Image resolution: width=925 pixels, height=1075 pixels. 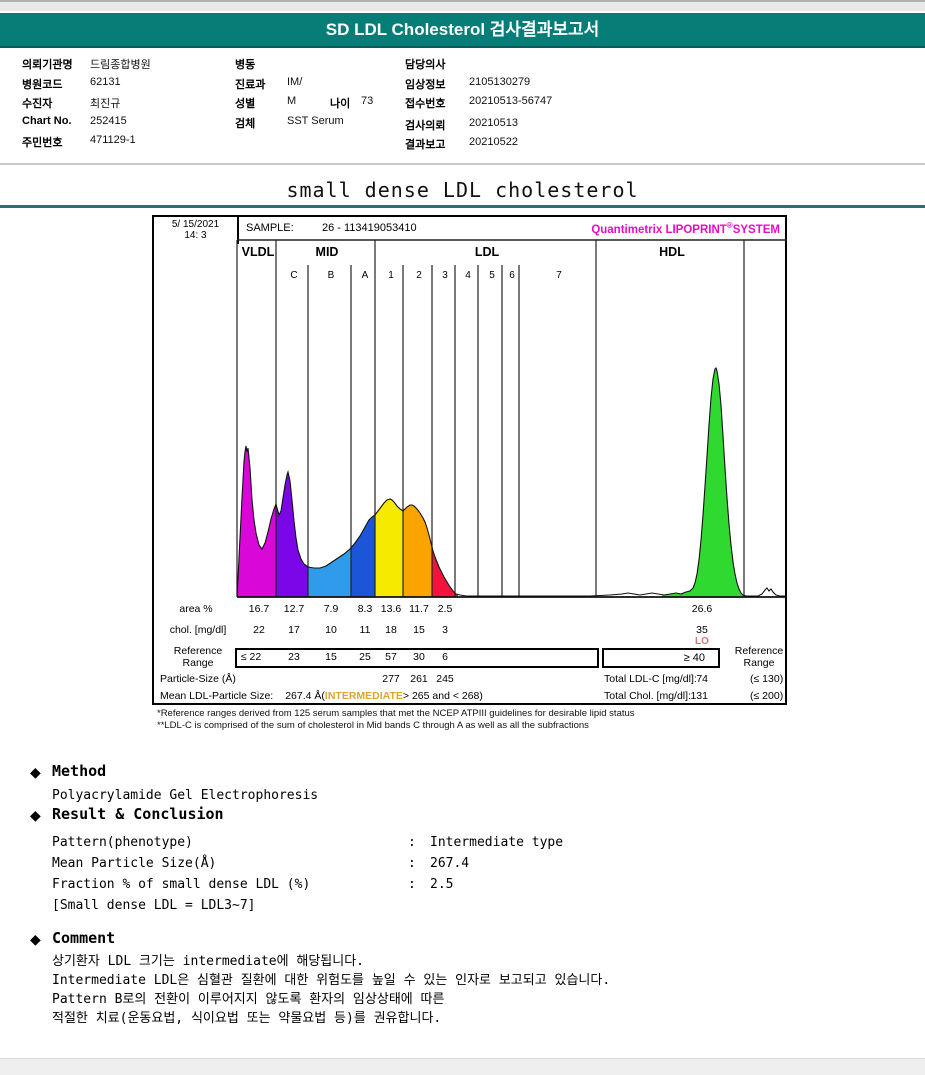 What do you see at coordinates (105, 104) in the screenshot?
I see `field-value: 최진규` at bounding box center [105, 104].